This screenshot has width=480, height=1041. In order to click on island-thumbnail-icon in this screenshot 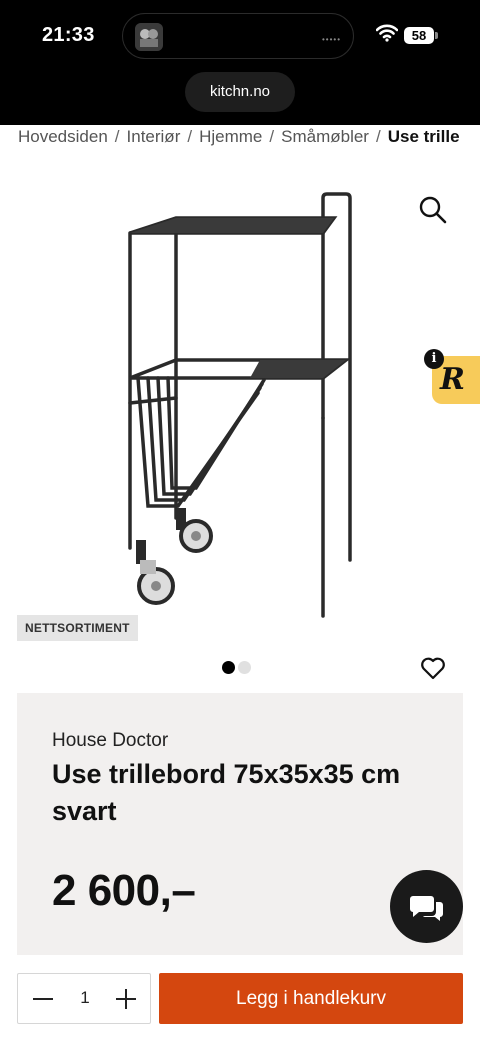, I will do `click(149, 37)`.